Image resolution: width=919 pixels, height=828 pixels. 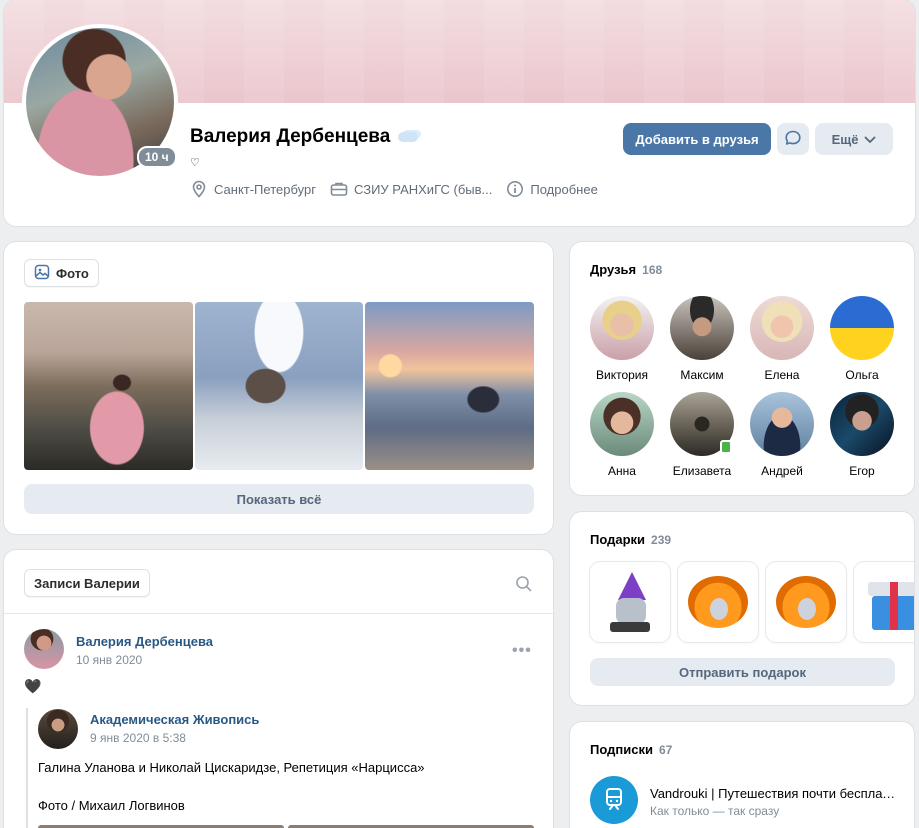 I want to click on friend-item: Егор, so click(x=862, y=435).